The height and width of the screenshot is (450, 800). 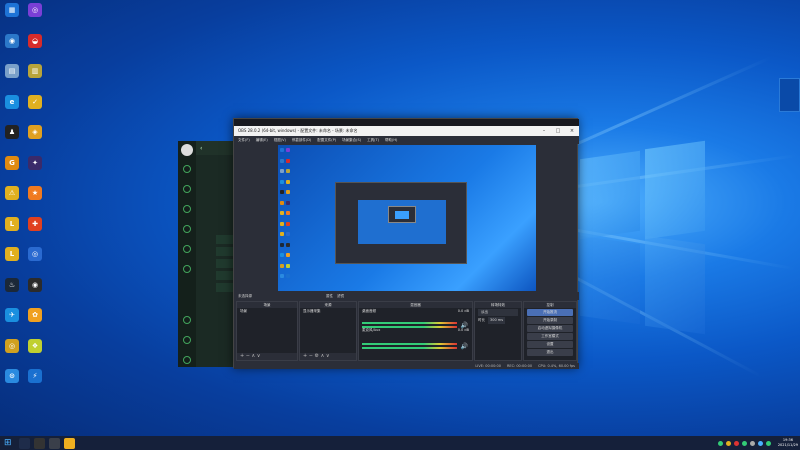 What do you see at coordinates (12, 223) in the screenshot?
I see `desktop-icon-glyph: L` at bounding box center [12, 223].